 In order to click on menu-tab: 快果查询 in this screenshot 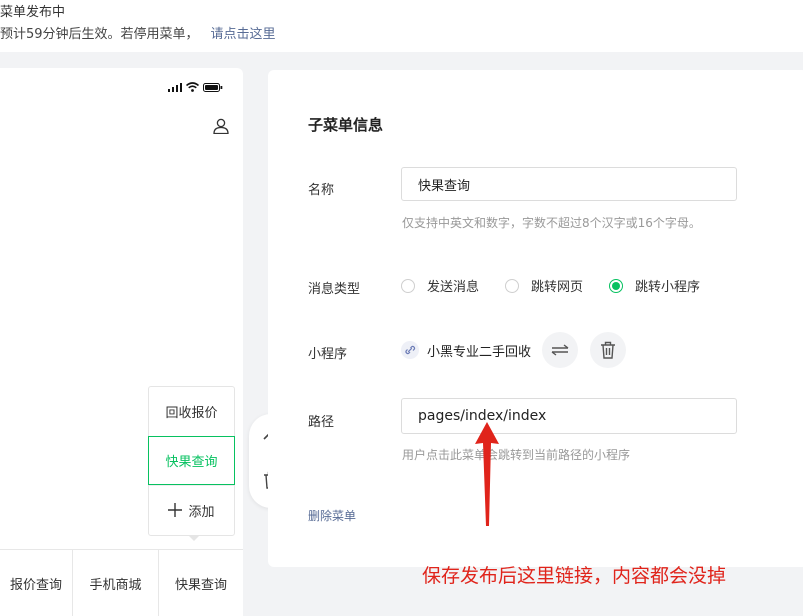, I will do `click(201, 583)`.